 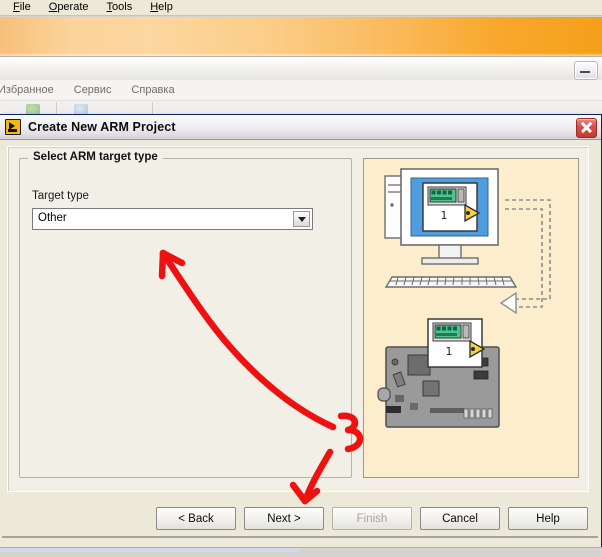 I want to click on secondary-window: Избранное Сервис Справка, so click(x=301, y=86).